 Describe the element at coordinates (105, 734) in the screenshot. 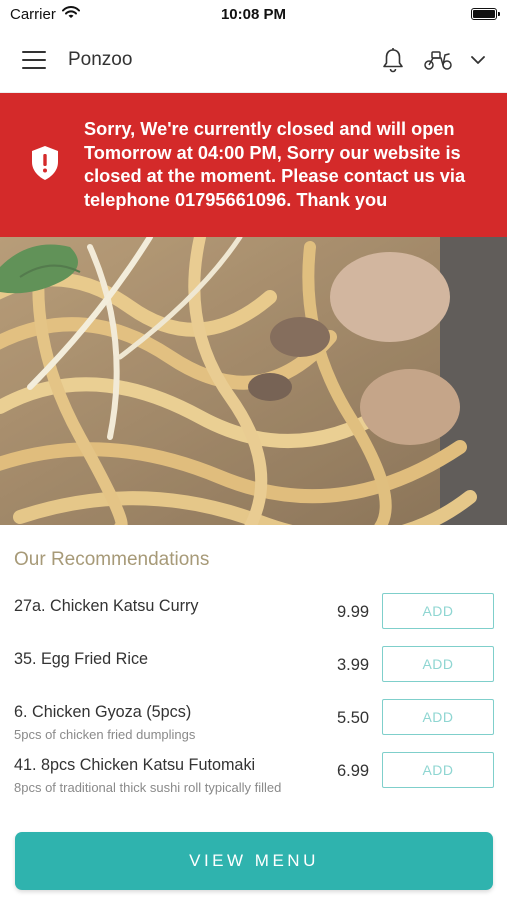

I see `item-description: 5pcs of chicken fried dumplings` at that location.